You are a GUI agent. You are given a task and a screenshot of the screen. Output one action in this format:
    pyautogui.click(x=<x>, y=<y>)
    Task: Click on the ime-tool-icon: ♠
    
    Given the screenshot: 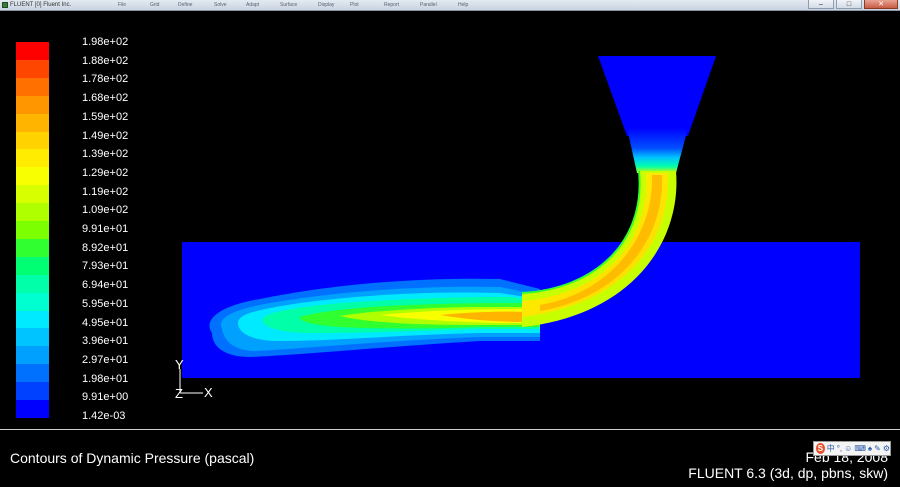 What is the action you would take?
    pyautogui.click(x=870, y=449)
    